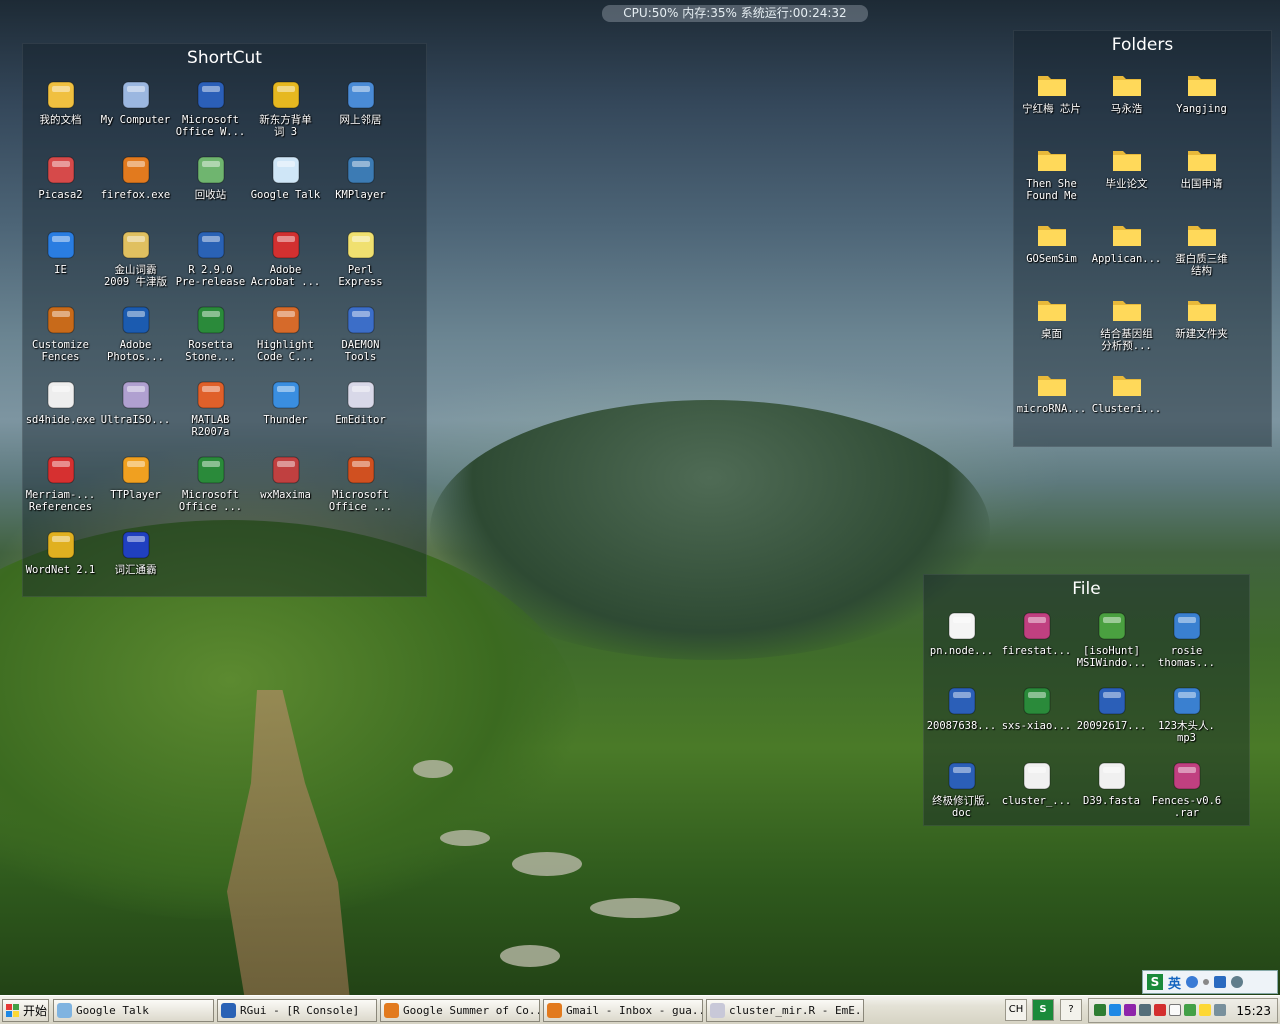 The image size is (1280, 1024). I want to click on ime-mode-label: 英, so click(1174, 982).